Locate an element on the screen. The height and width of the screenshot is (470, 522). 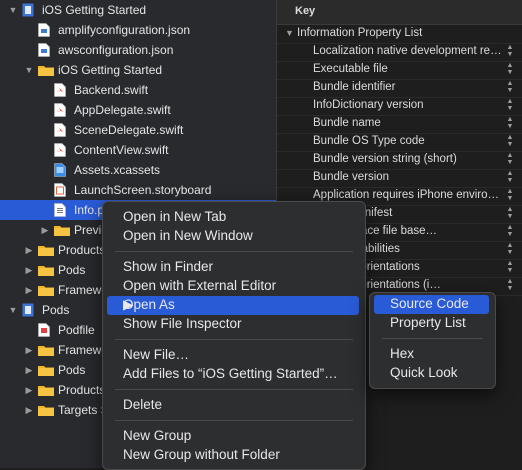
menu-item-quick-look: Quick Look is located at coordinates (431, 373).